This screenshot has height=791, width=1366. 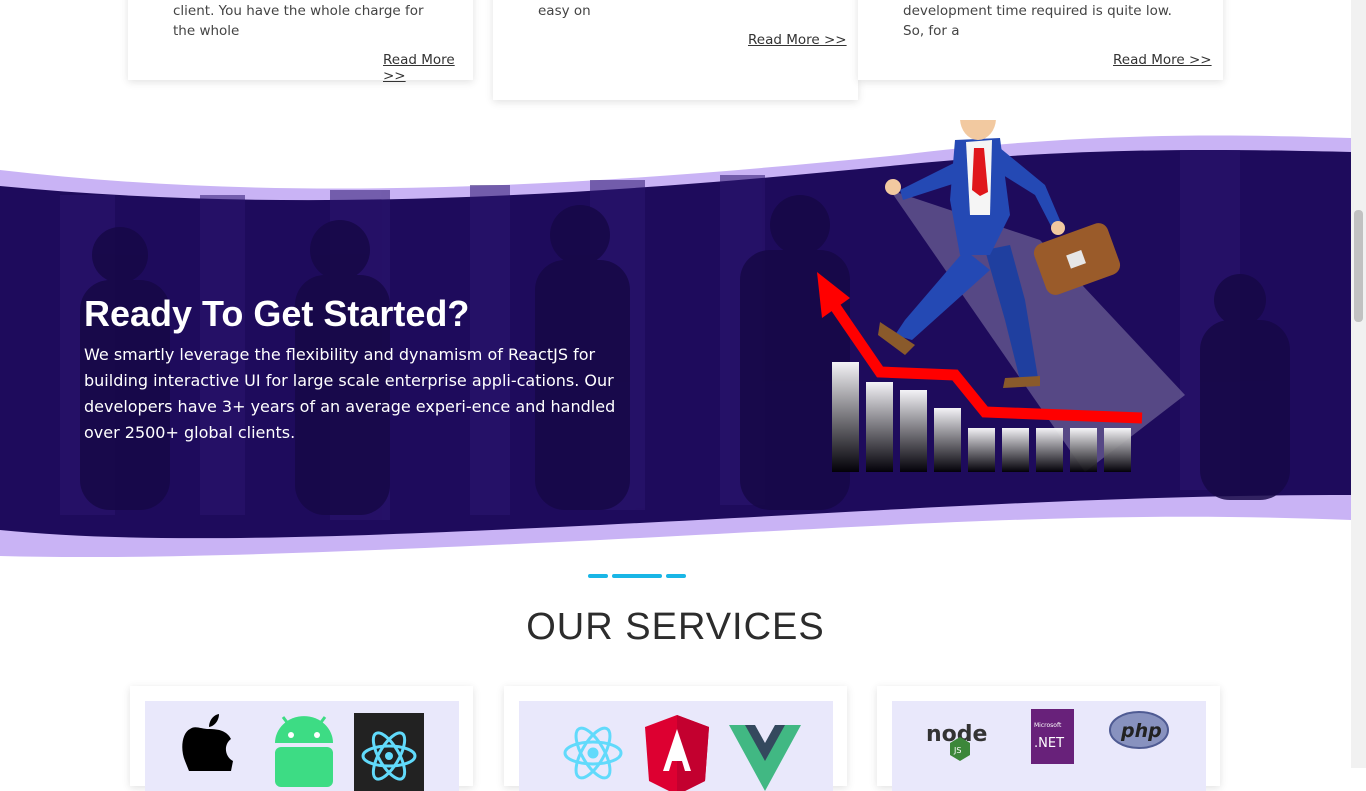 I want to click on svg-text: Microsoft, so click(x=1048, y=725).